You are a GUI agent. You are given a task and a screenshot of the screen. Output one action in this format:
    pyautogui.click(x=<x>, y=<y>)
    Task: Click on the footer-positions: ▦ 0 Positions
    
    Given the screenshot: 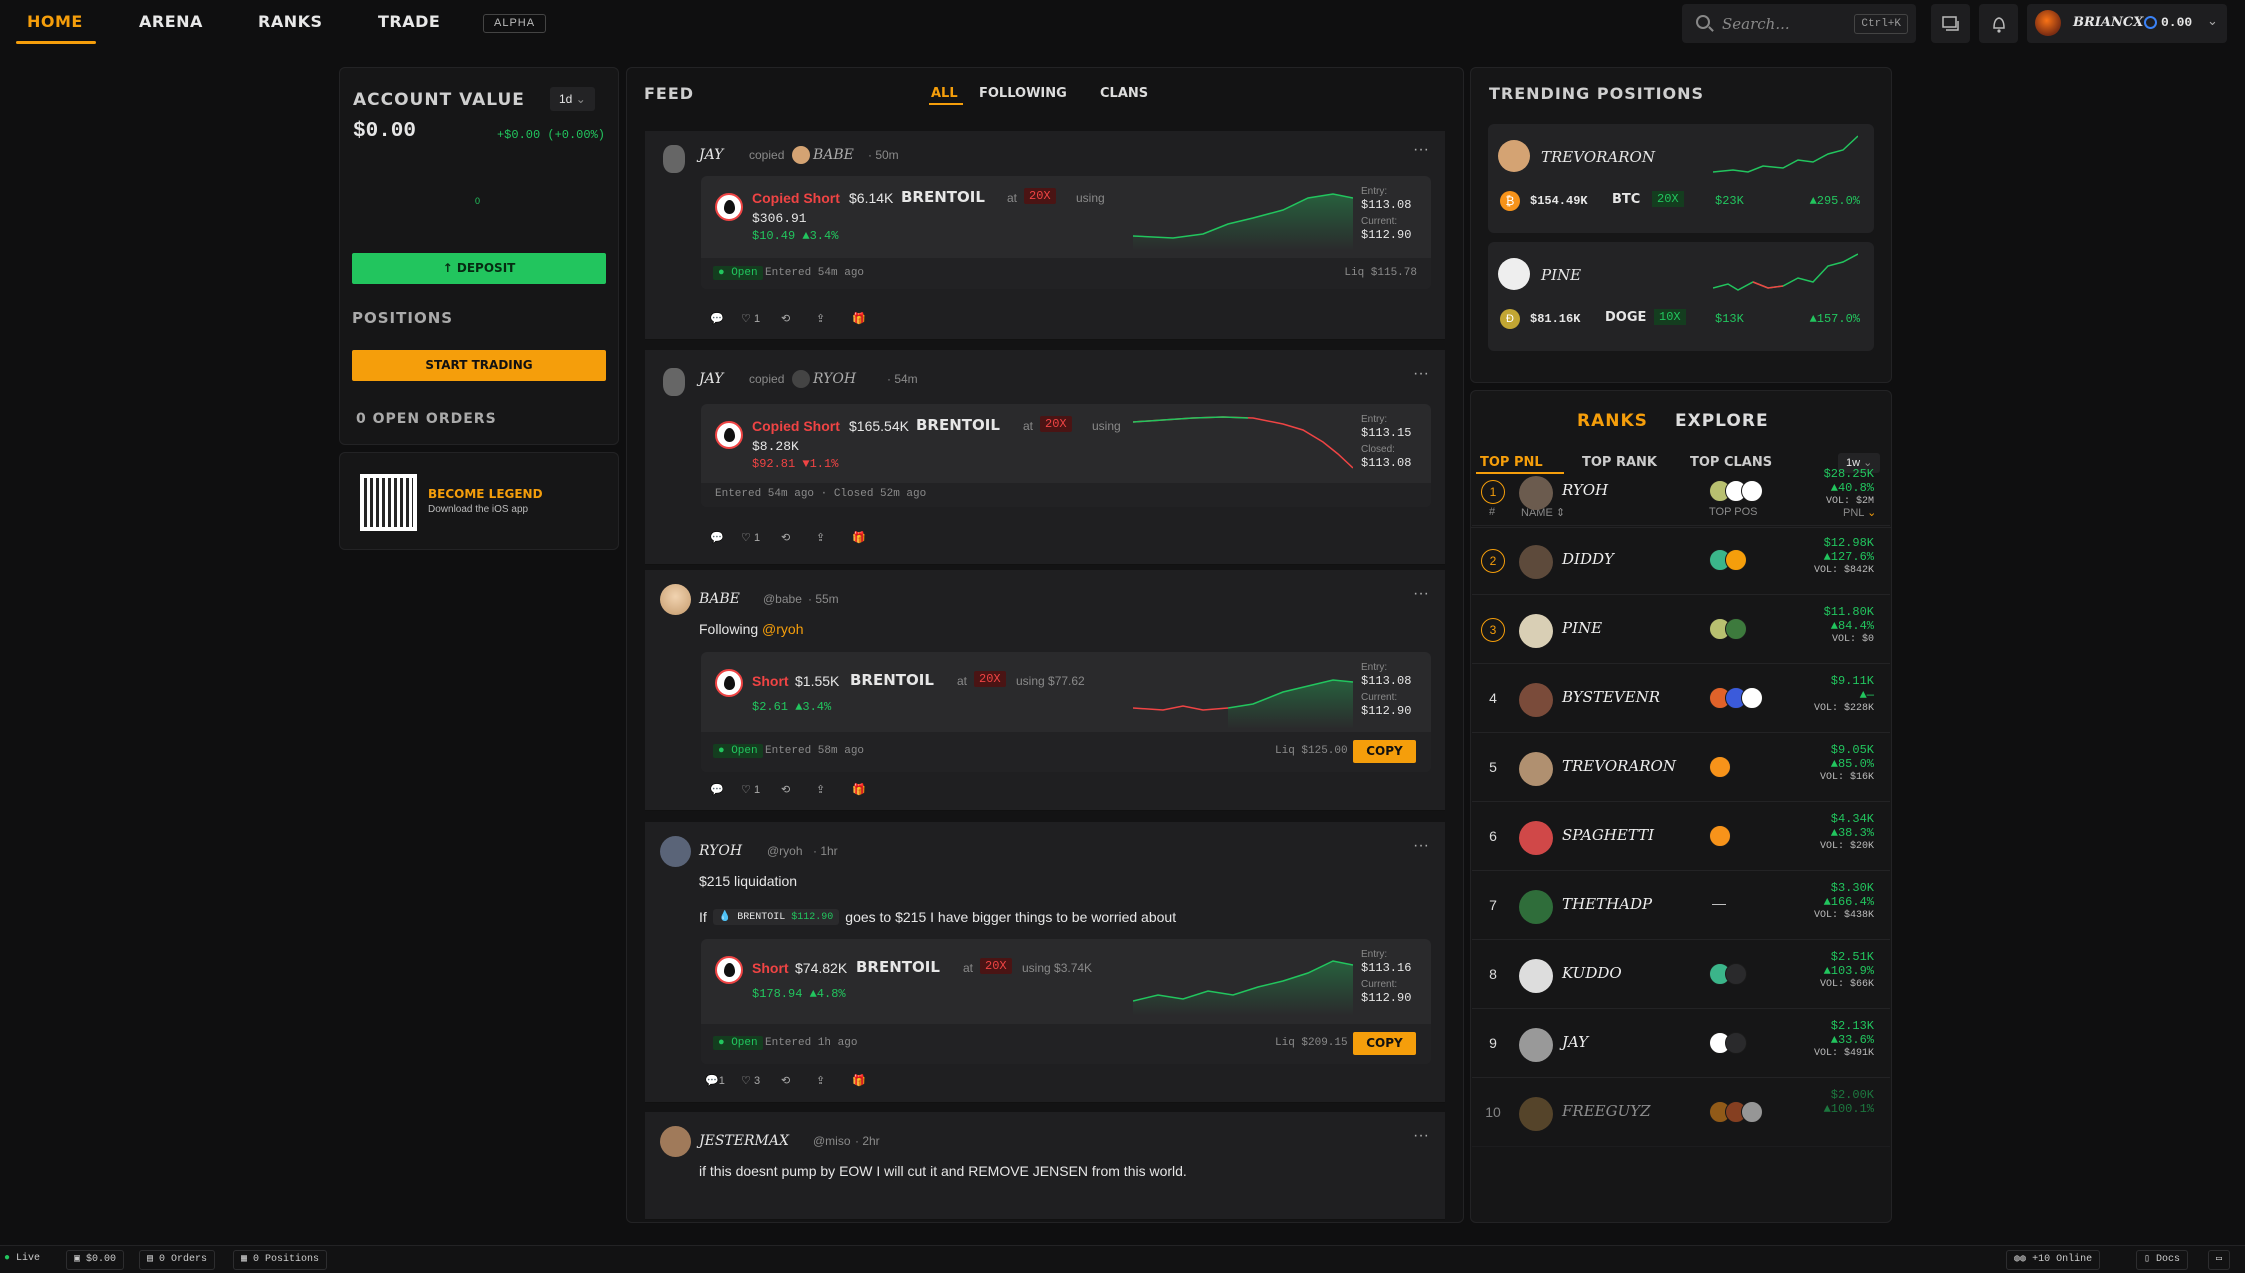 What is the action you would take?
    pyautogui.click(x=280, y=1260)
    